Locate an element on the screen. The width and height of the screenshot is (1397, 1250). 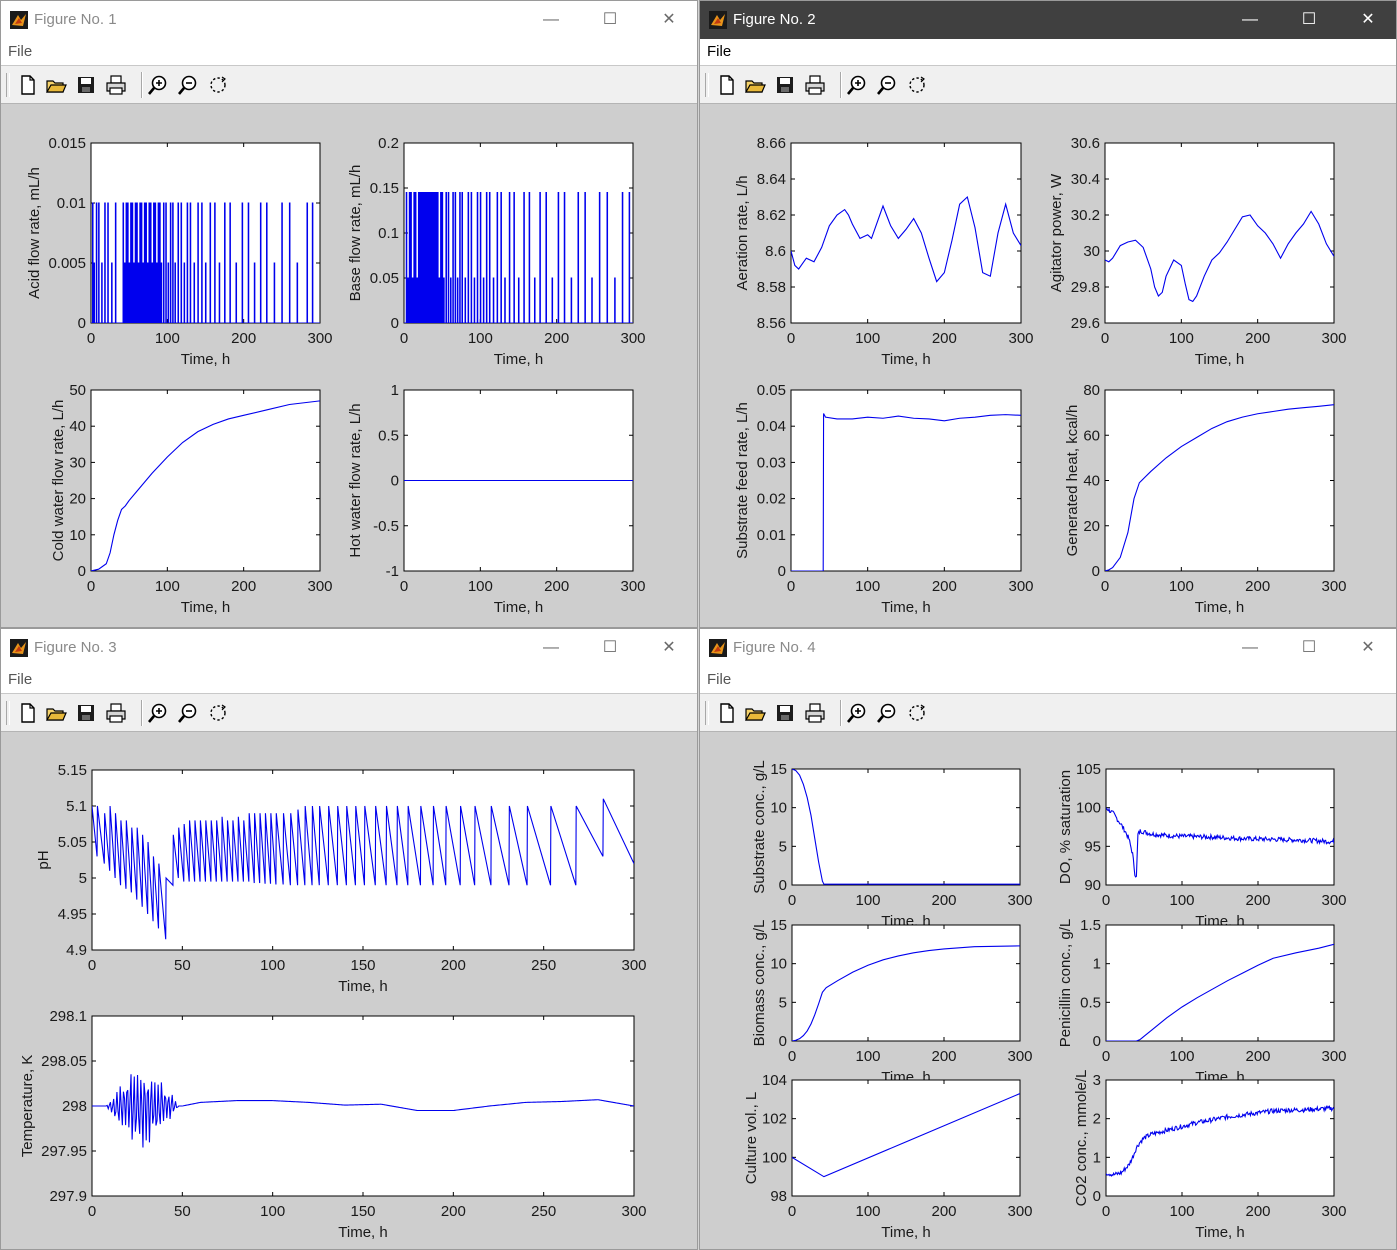
toolbar-separator is located at coordinates (142, 85).